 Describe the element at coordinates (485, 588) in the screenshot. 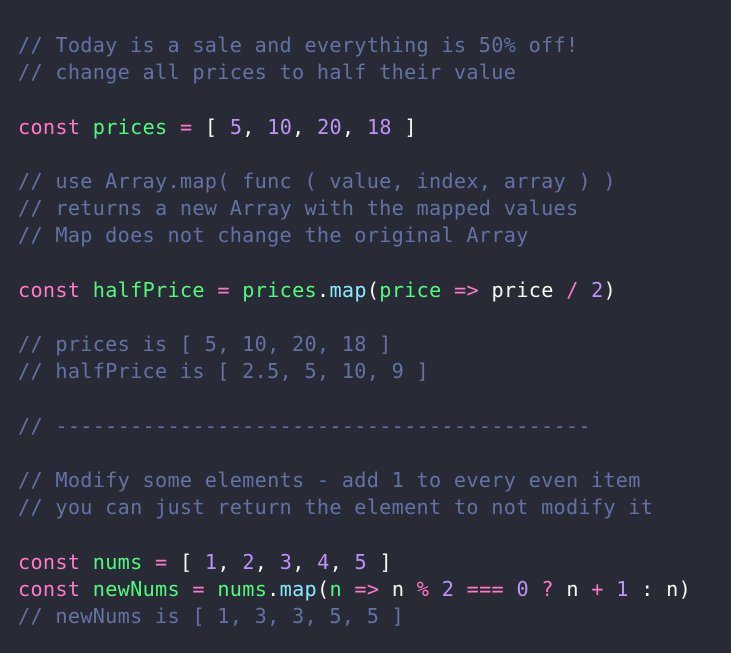

I see `operator: ===` at that location.